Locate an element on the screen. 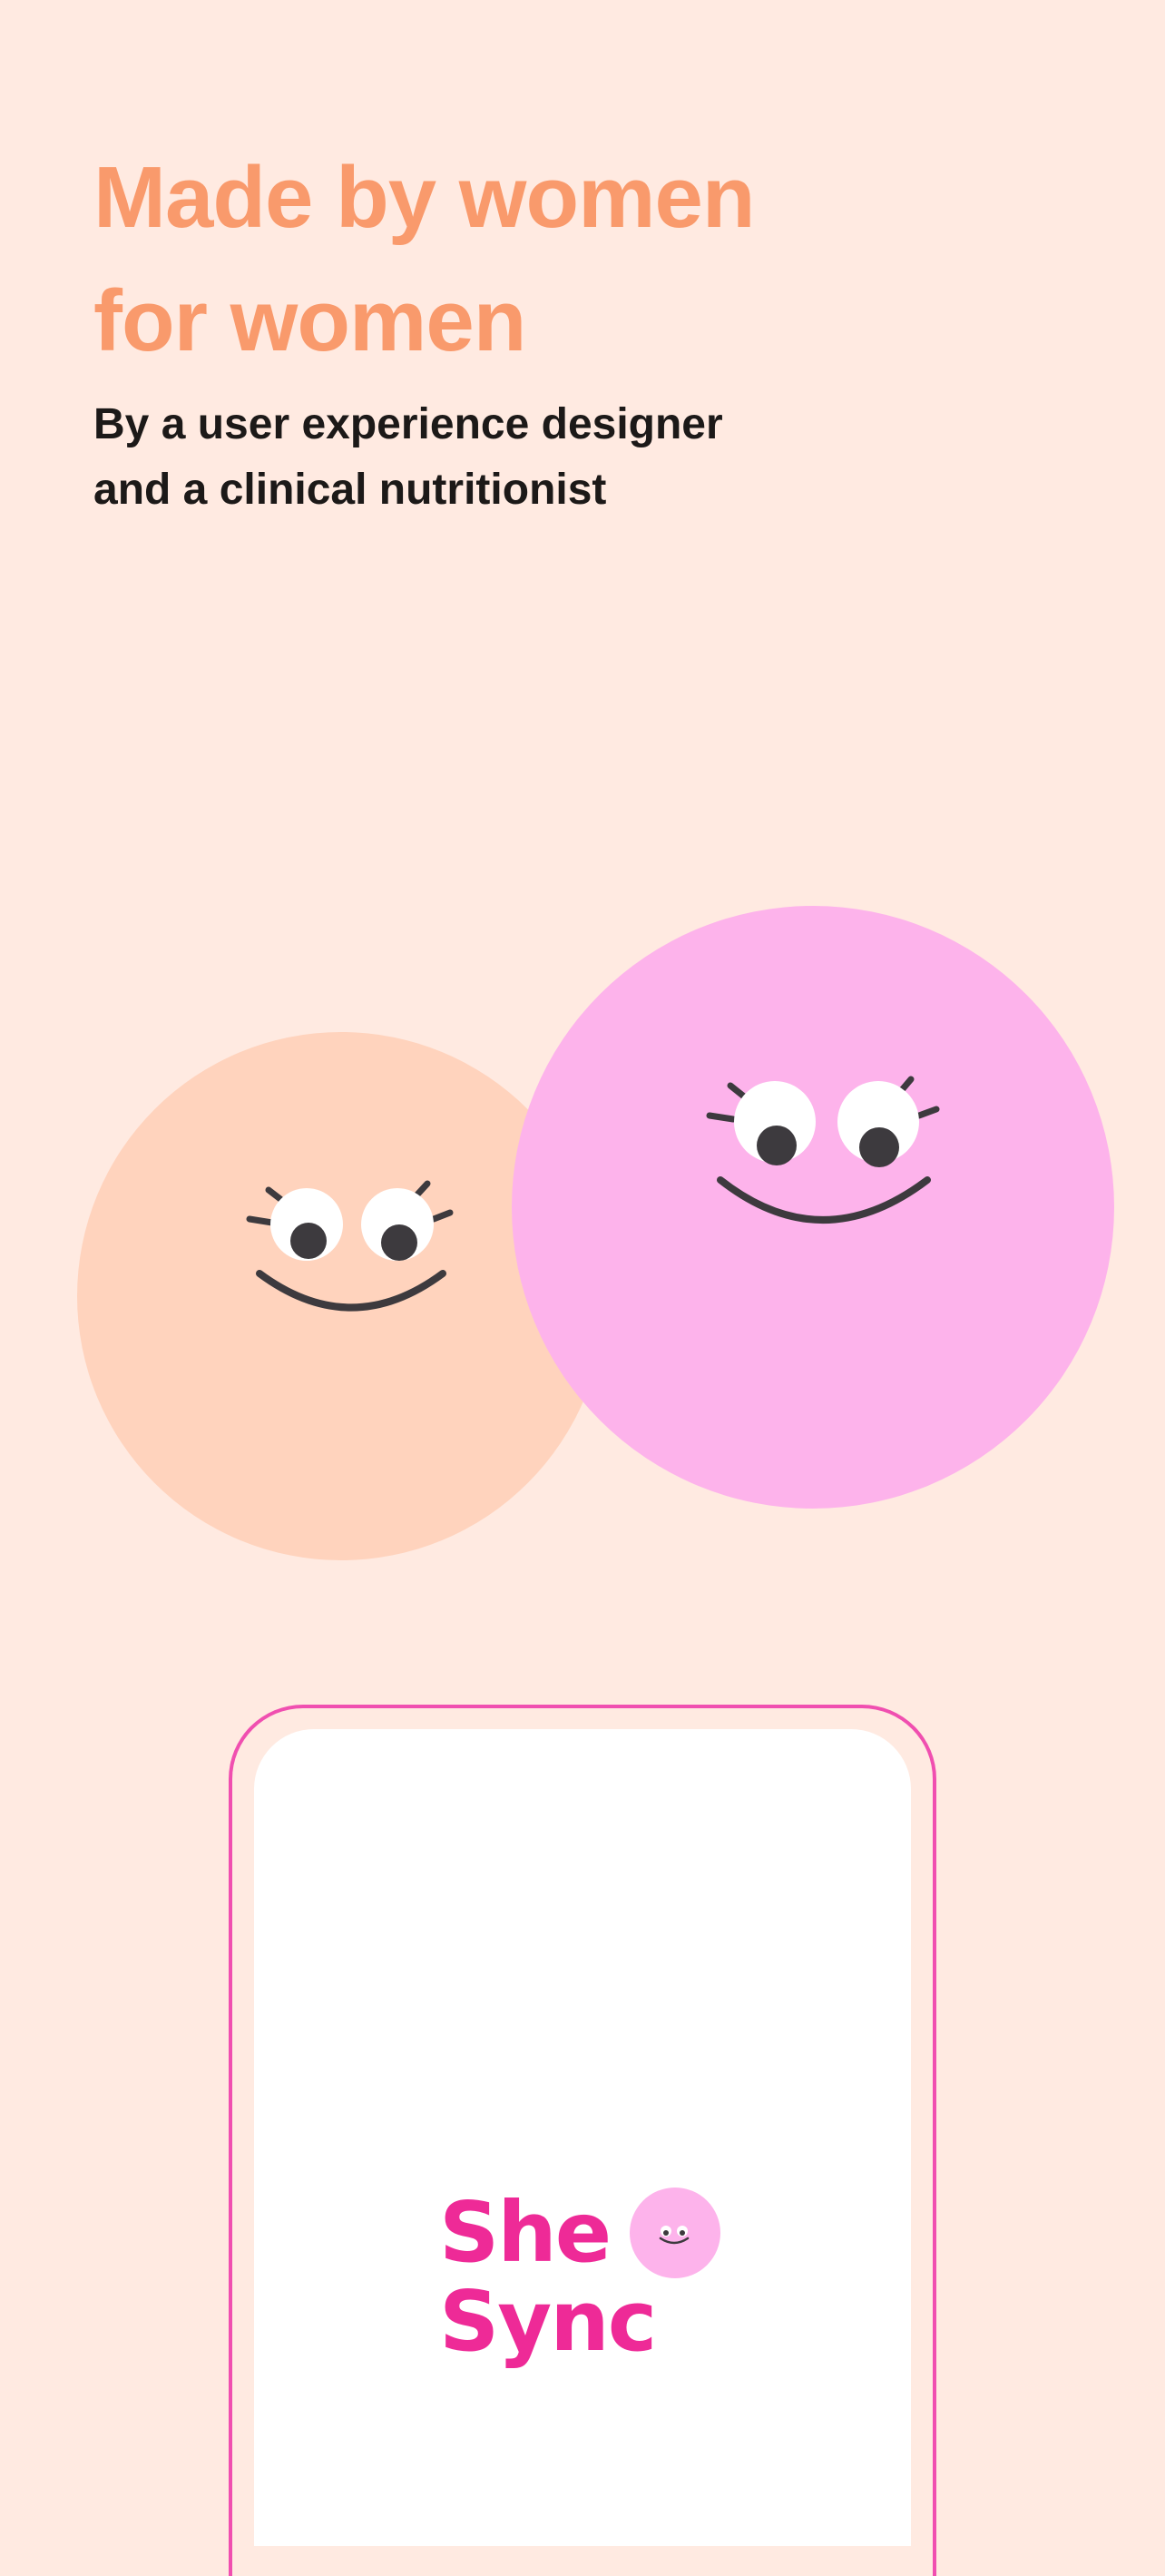  headline-line-2: for women is located at coordinates (309, 320).